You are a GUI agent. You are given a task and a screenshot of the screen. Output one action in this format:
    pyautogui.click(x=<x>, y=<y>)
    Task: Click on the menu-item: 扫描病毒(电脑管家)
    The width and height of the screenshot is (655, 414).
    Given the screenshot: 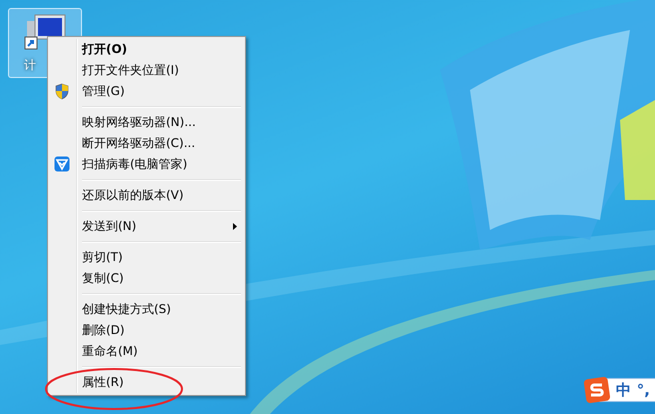 What is the action you would take?
    pyautogui.click(x=146, y=164)
    